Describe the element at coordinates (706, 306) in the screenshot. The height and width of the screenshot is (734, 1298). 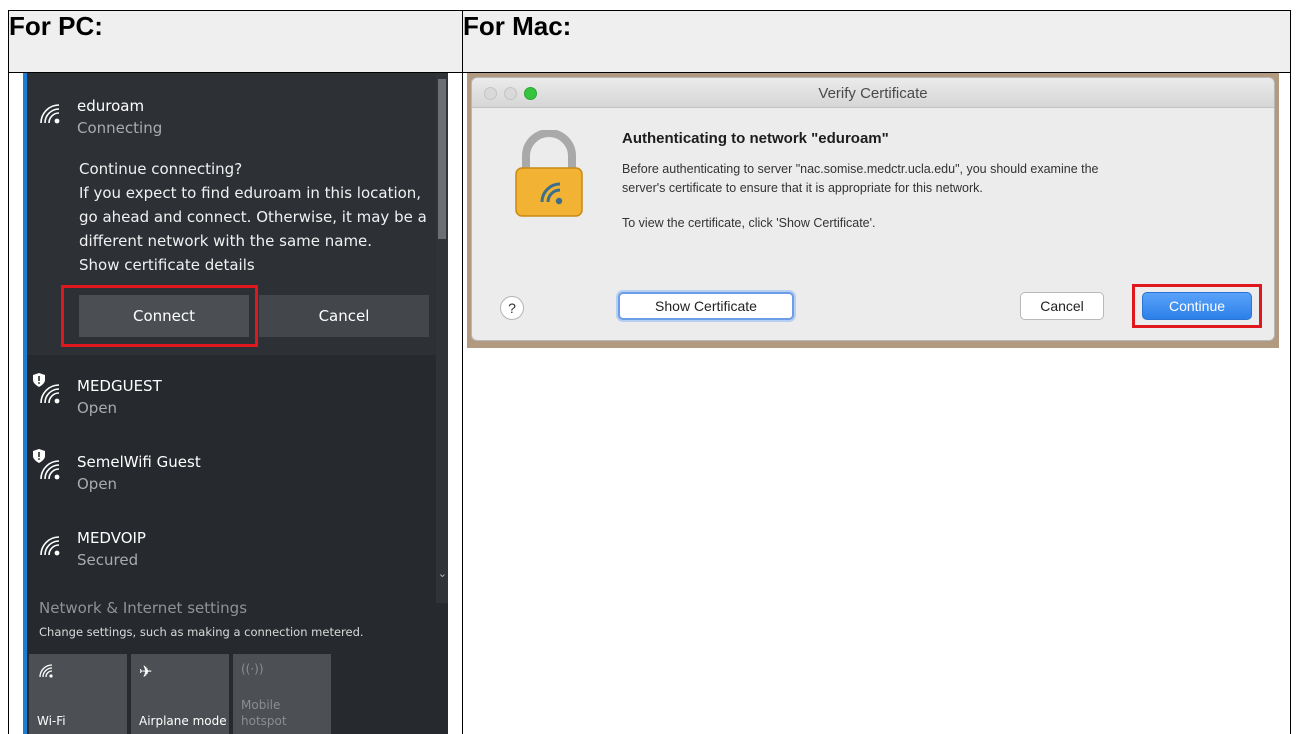
I see `show-certificate-button: Show Certificate` at that location.